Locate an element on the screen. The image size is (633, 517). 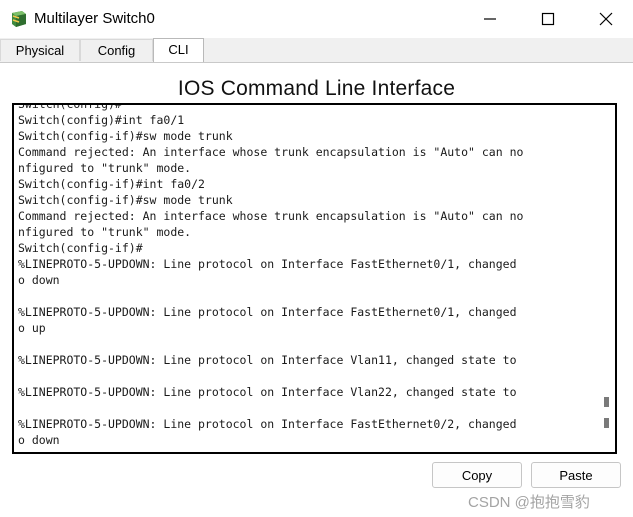
terminal-scrollbar is located at coordinates (607, 278).